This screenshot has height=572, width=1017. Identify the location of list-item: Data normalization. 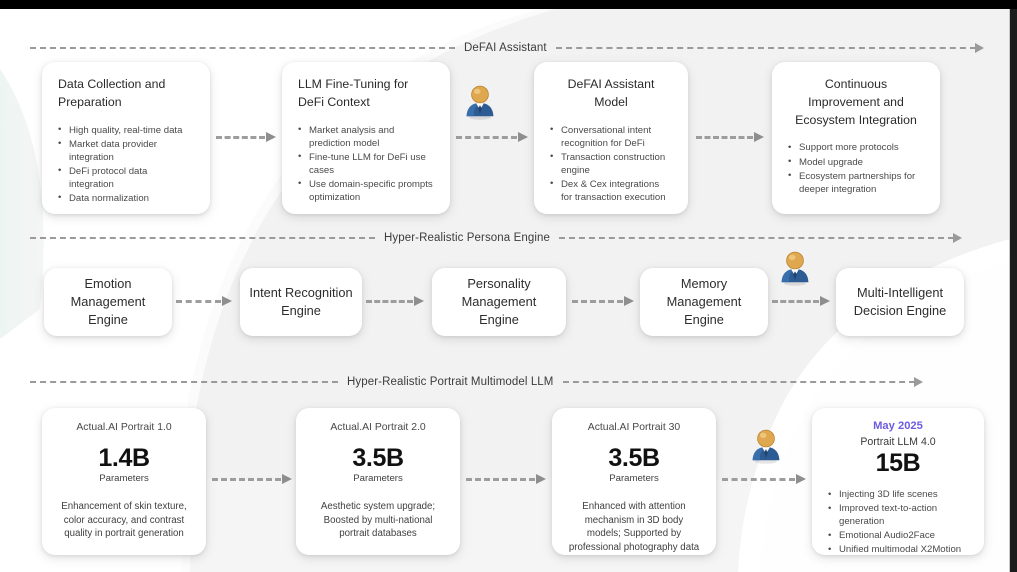
(126, 198).